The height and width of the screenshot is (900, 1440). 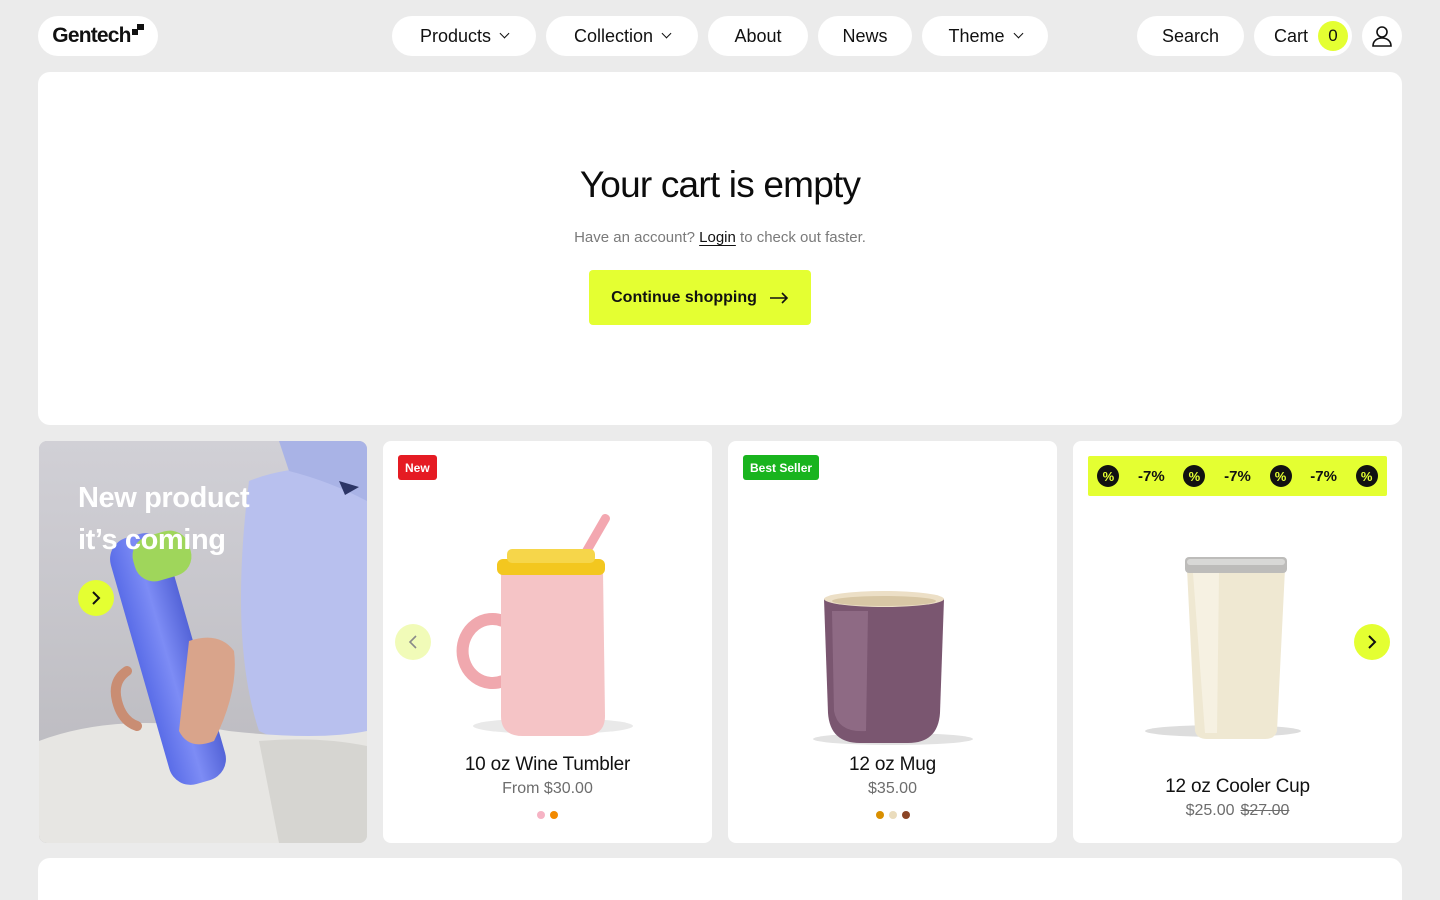 I want to click on carousel-next-button, so click(x=1372, y=642).